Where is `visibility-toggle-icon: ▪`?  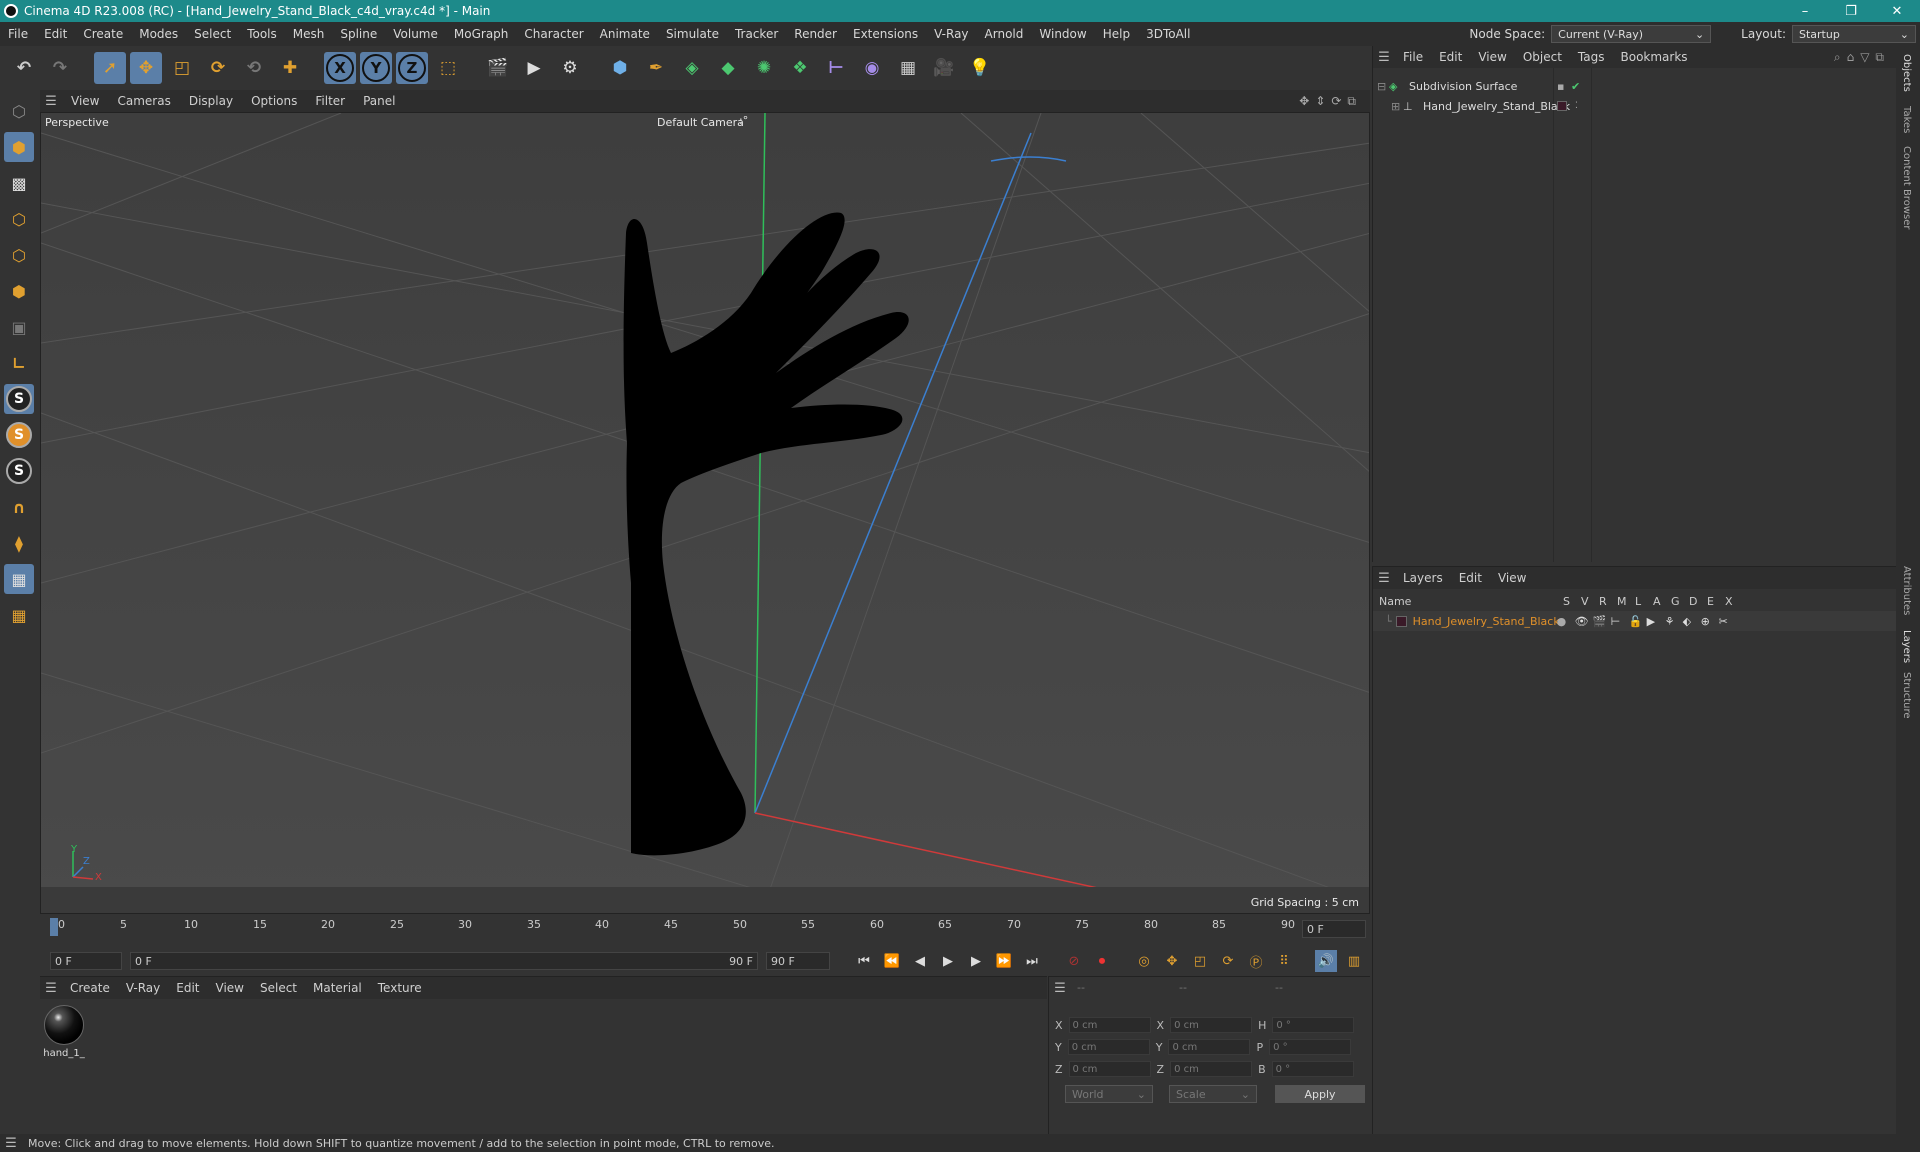 visibility-toggle-icon: ▪ is located at coordinates (1560, 86).